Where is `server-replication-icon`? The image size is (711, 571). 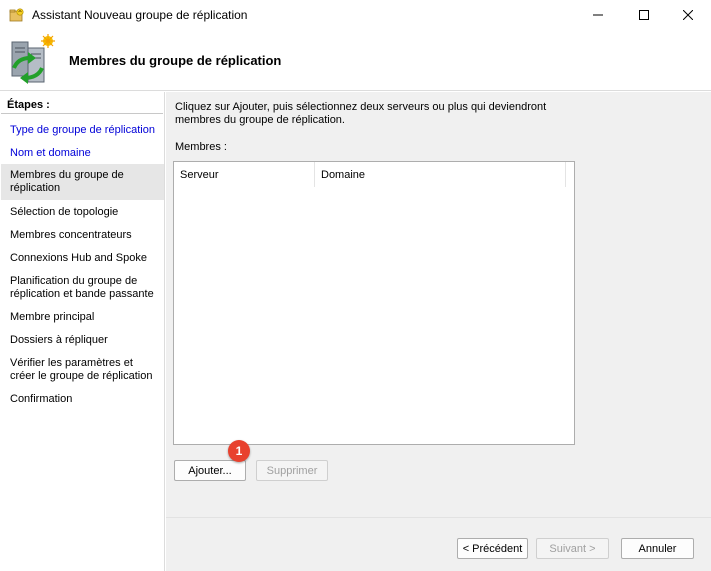
server-replication-icon is located at coordinates (33, 60).